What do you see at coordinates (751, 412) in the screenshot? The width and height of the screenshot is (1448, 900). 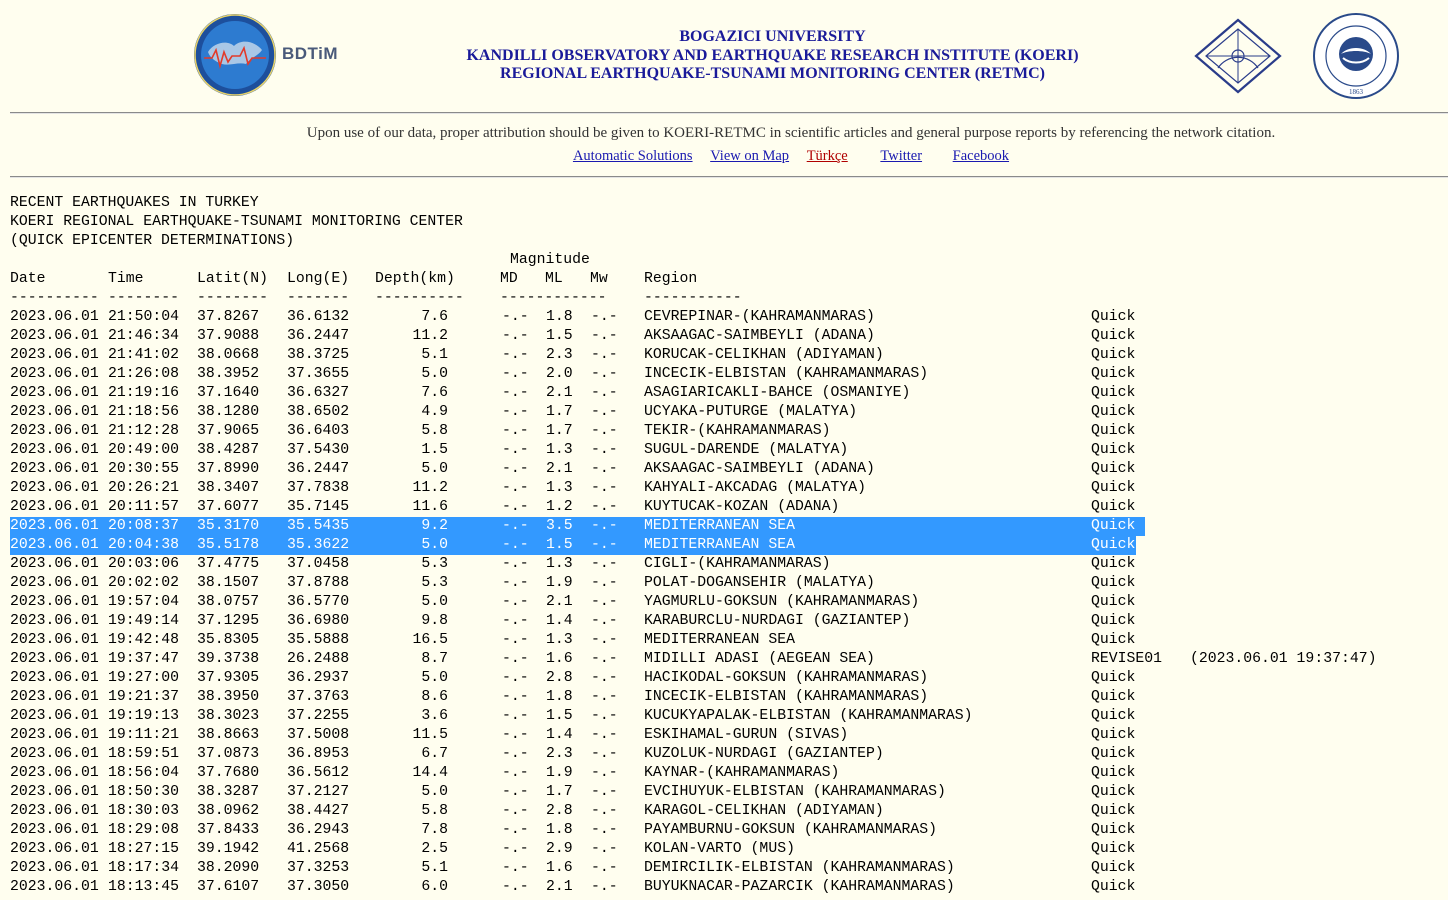 I see `cell-region: UCYAKA-PUTURGE (MALATYA)` at bounding box center [751, 412].